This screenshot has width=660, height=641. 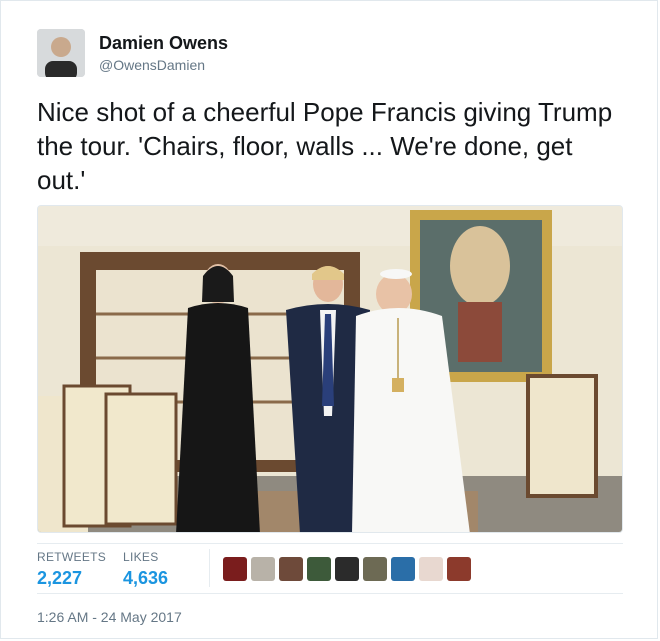 I want to click on author-handle: @OwensDamien, so click(x=152, y=65).